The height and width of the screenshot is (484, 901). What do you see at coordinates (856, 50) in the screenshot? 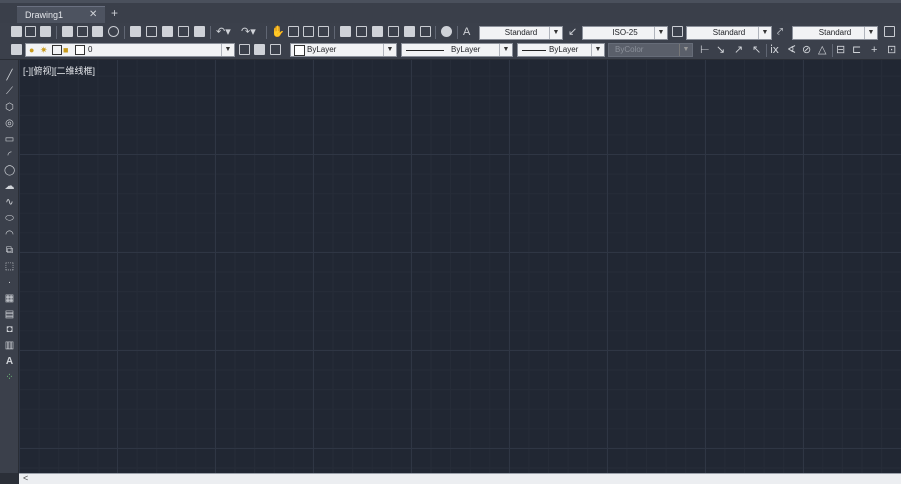
I see `dim-continue-icon: ⊏` at bounding box center [856, 50].